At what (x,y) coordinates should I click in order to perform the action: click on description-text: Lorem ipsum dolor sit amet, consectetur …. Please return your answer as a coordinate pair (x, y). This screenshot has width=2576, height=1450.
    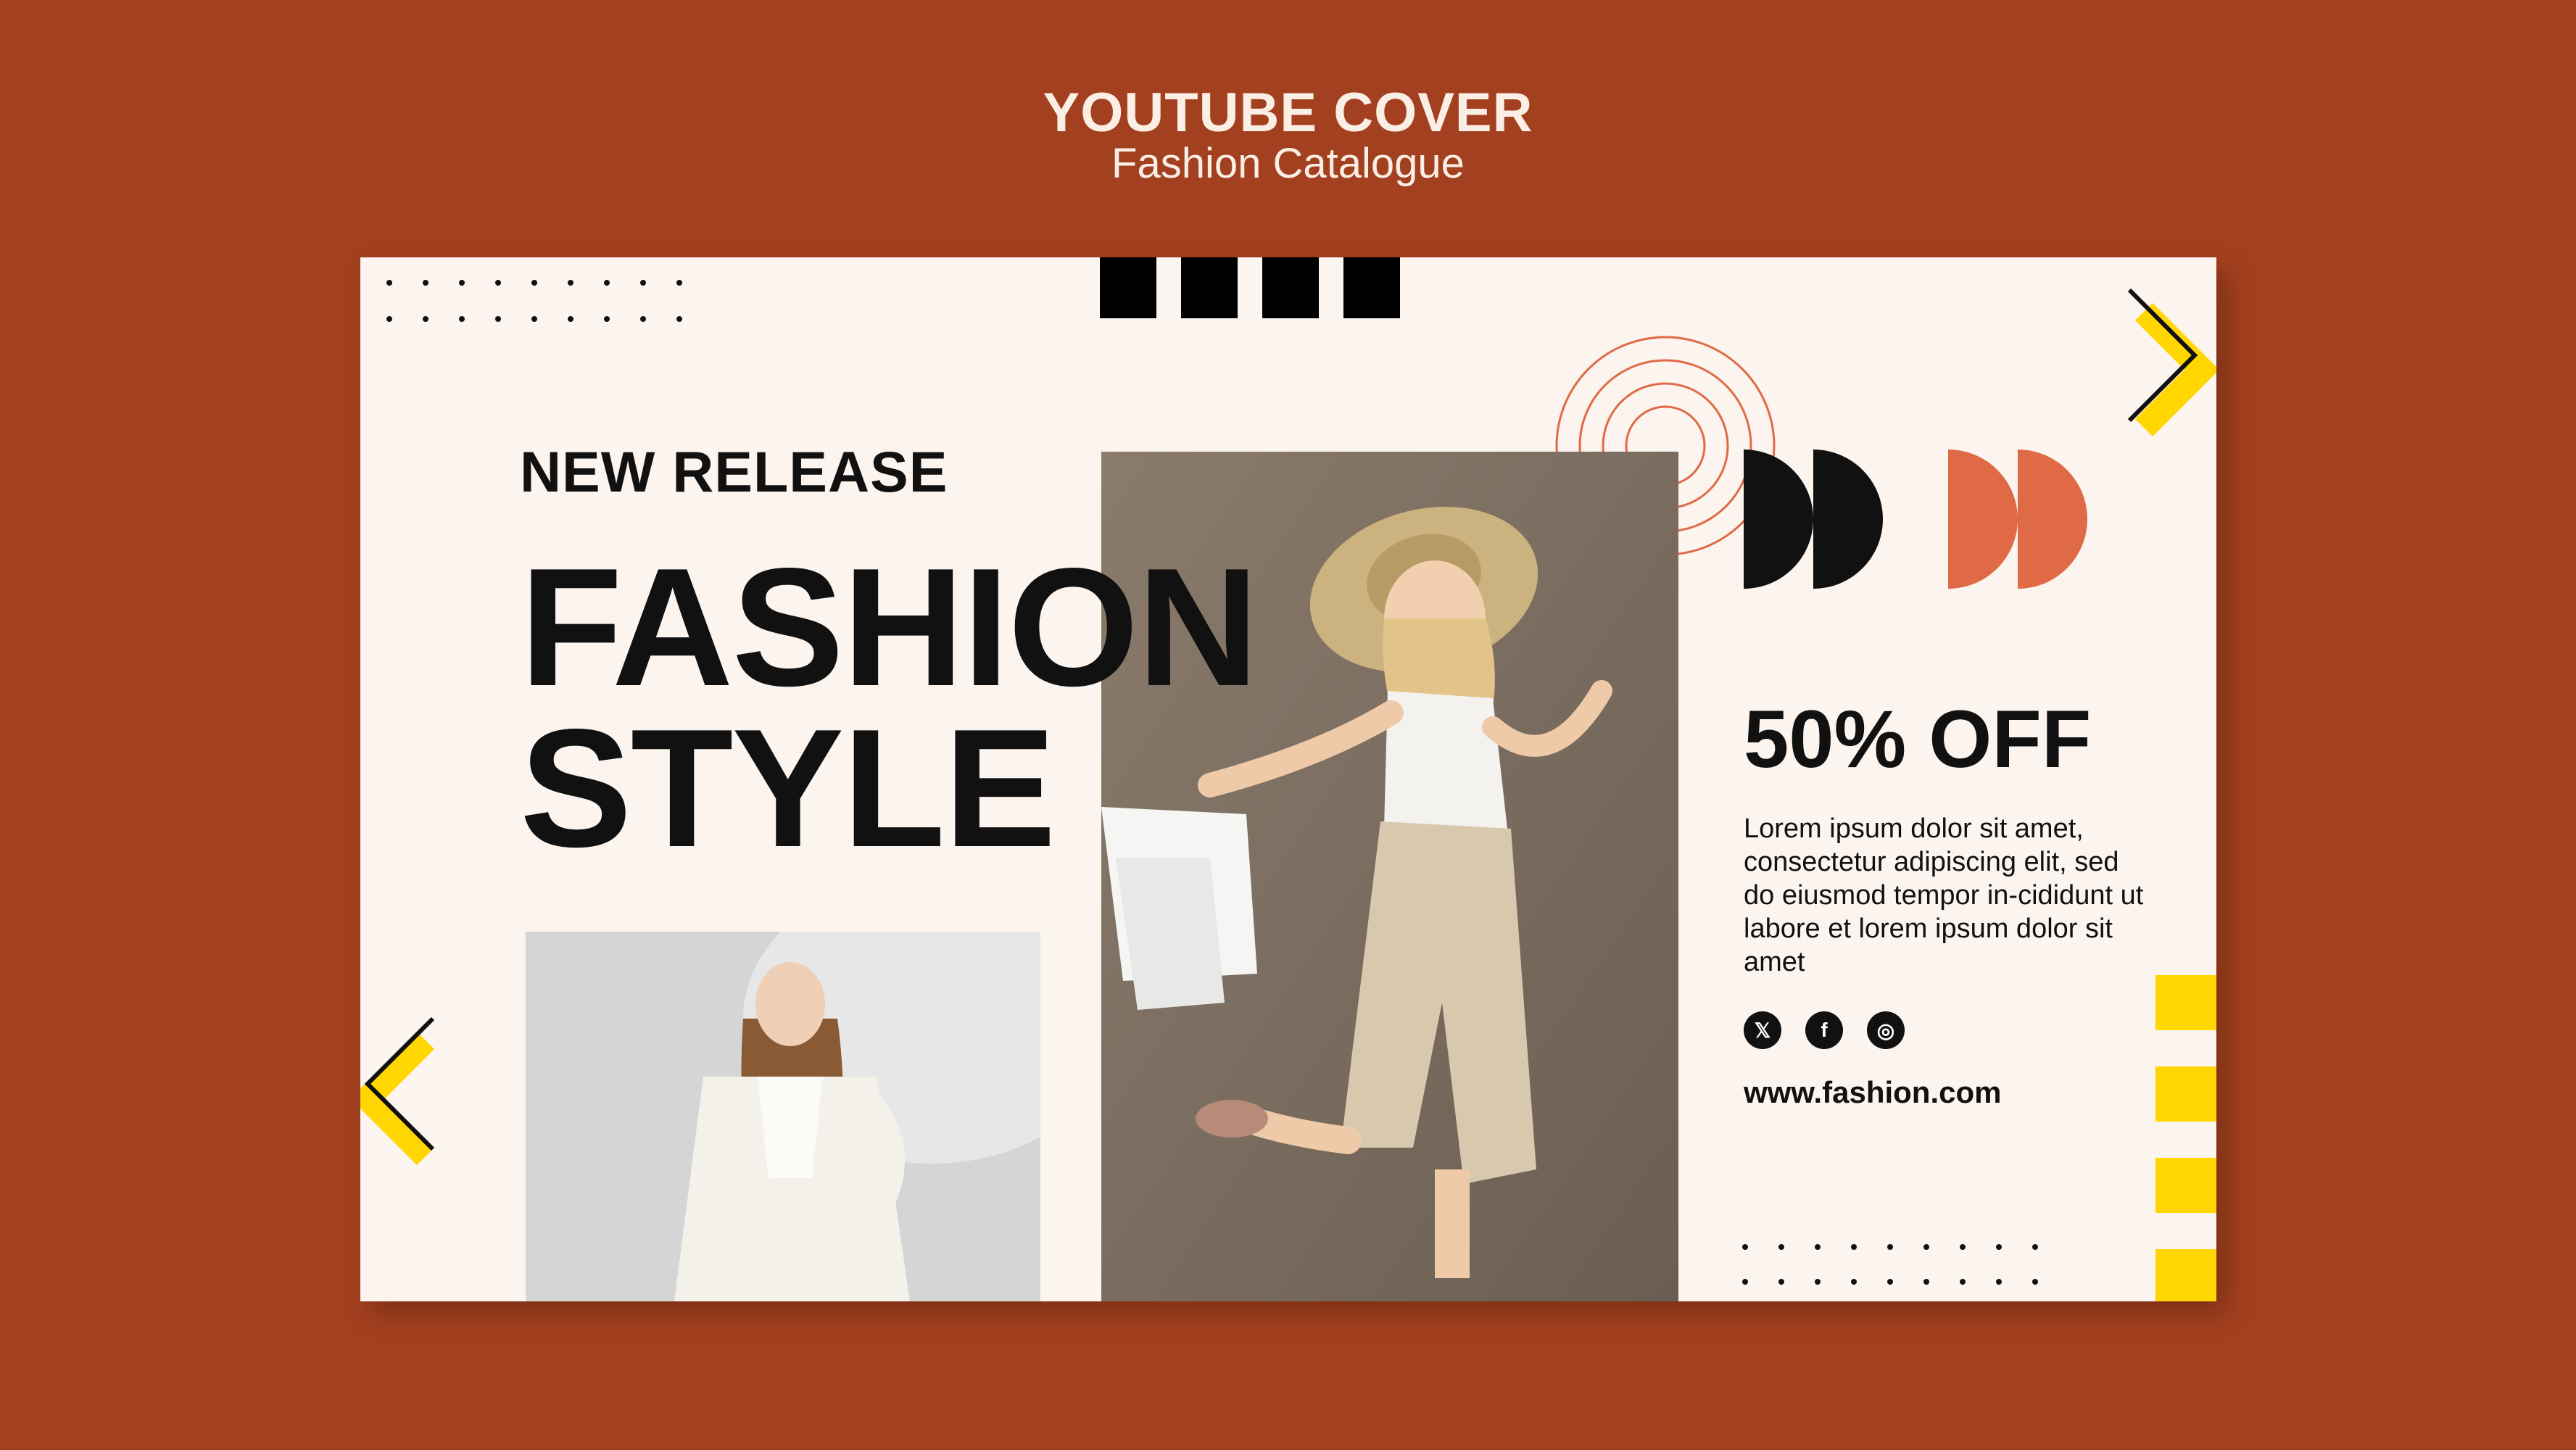
    Looking at the image, I should click on (1944, 895).